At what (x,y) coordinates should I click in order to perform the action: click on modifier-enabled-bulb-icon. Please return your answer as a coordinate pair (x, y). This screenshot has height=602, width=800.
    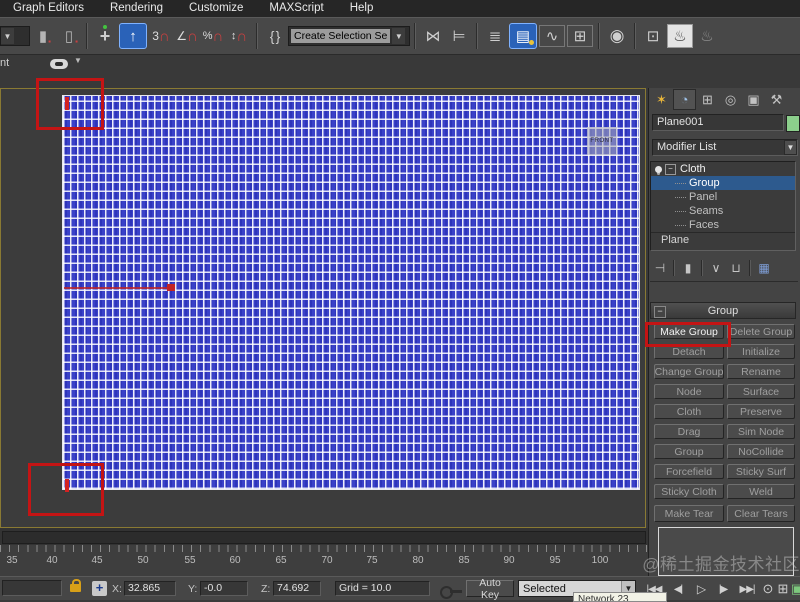
    Looking at the image, I should click on (658, 169).